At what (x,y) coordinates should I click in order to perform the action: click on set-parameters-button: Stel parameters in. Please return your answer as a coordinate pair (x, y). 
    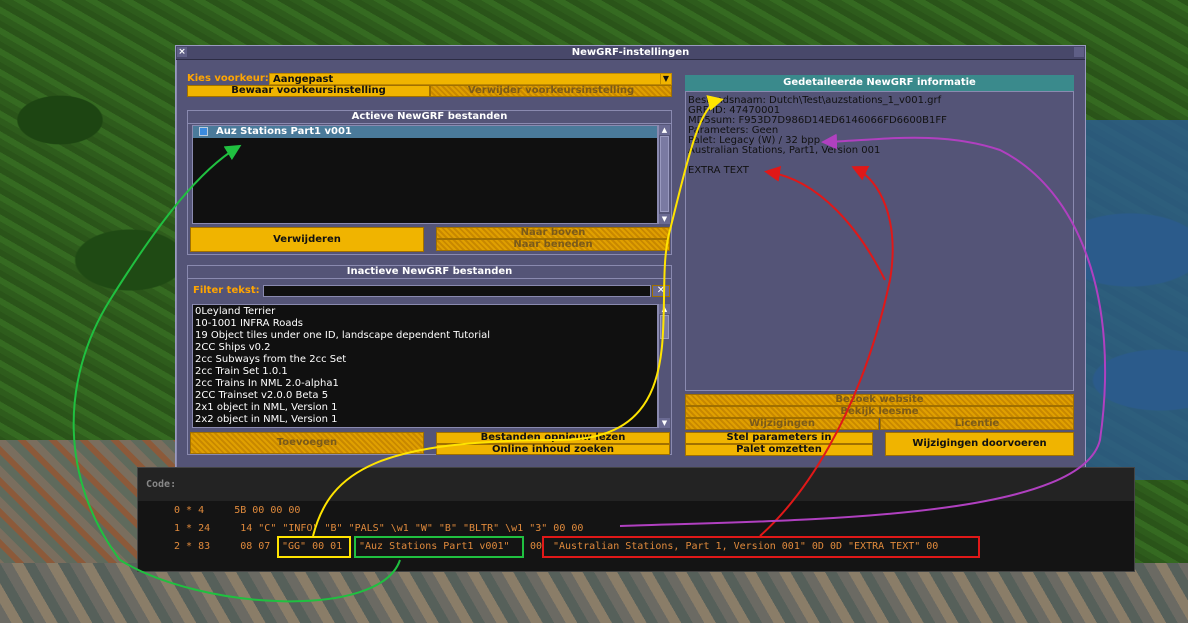
    Looking at the image, I should click on (779, 438).